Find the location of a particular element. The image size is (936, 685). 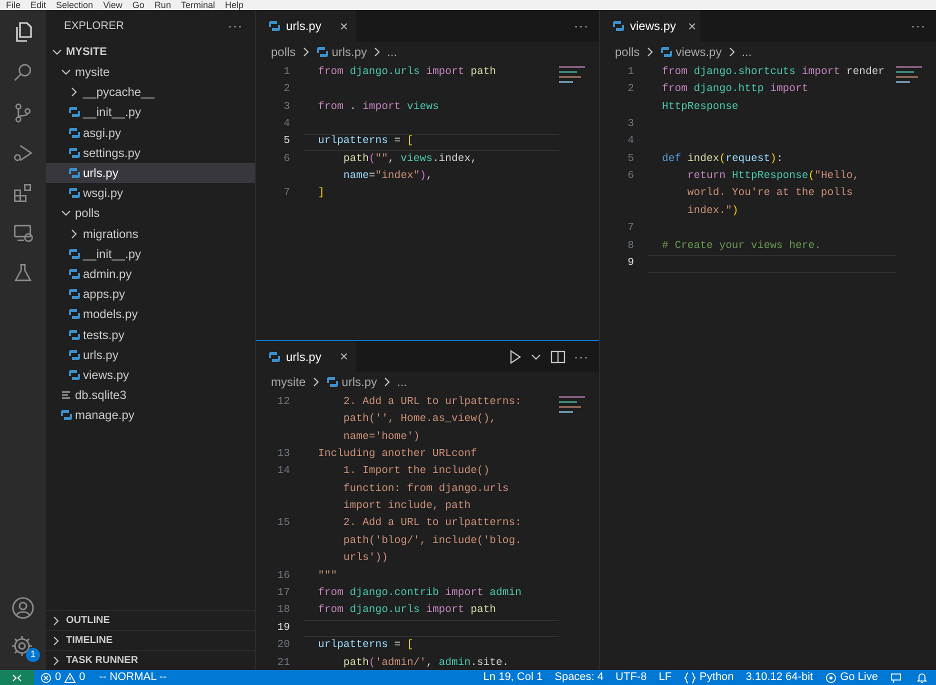

tree-item: views.py is located at coordinates (150, 374).